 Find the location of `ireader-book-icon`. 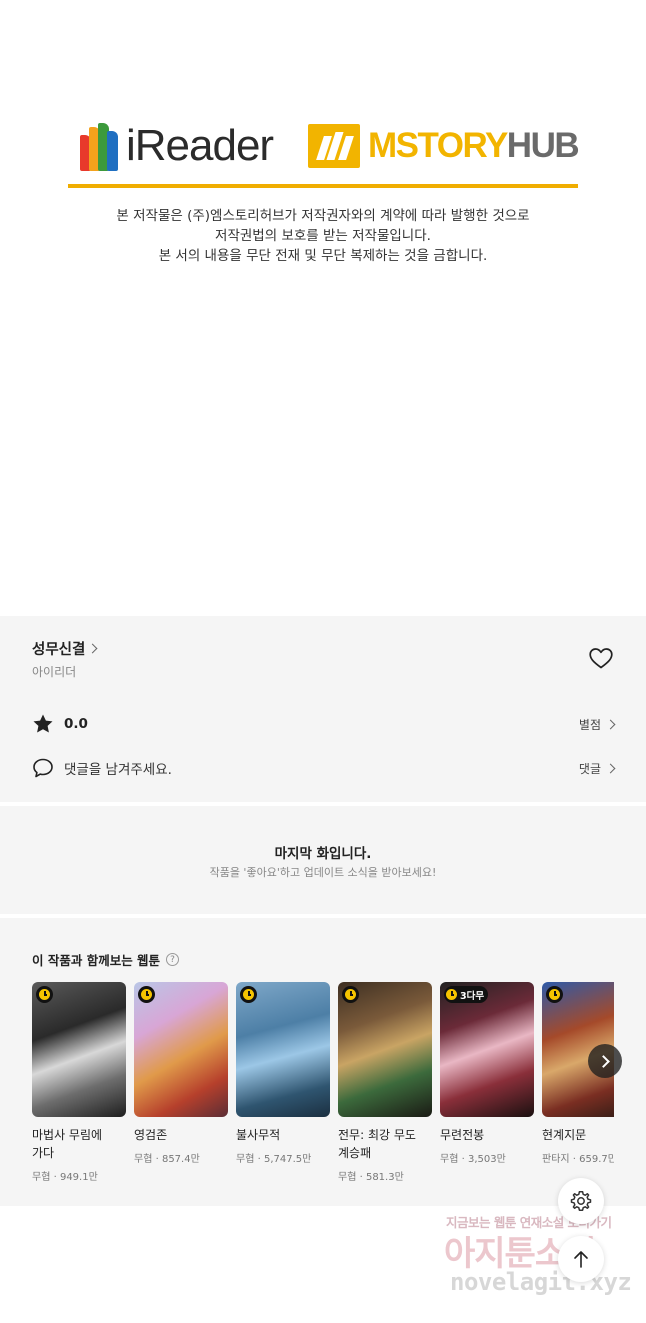

ireader-book-icon is located at coordinates (100, 146).